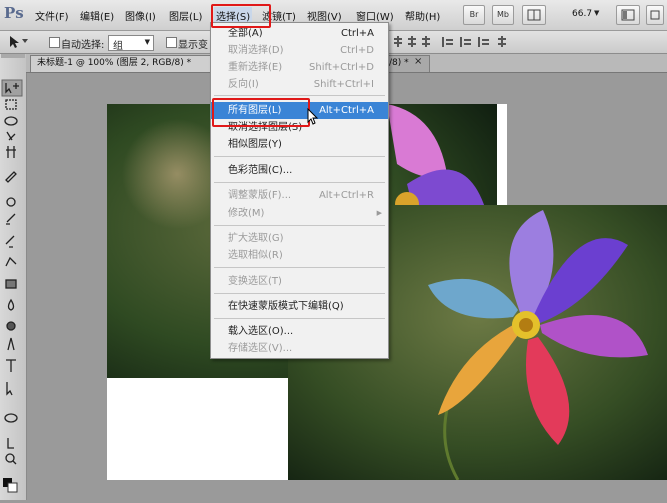 This screenshot has height=503, width=667. Describe the element at coordinates (399, 63) in the screenshot. I see `document-tab-title: /8) *` at that location.